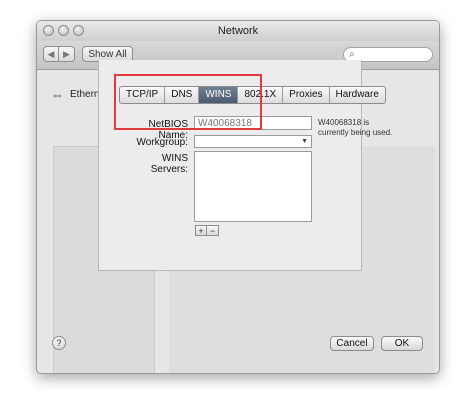 This screenshot has height=420, width=474. I want to click on wins-servers-controls: + −, so click(207, 230).